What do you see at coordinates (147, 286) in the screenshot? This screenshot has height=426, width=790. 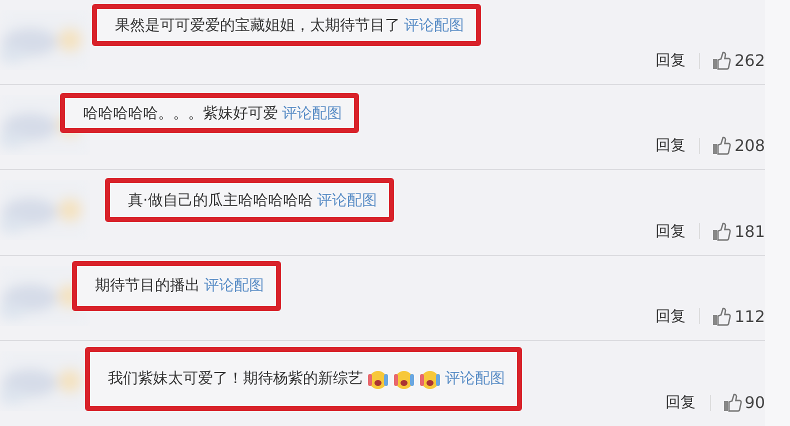 I see `comment-text: 期待节目的播出` at bounding box center [147, 286].